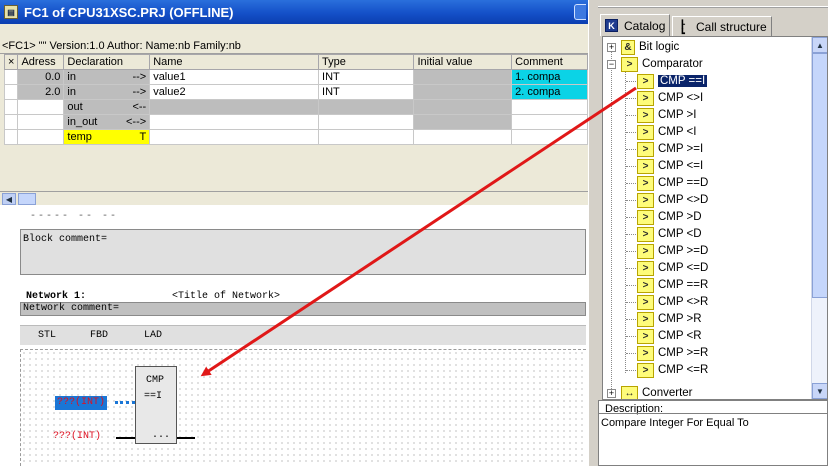  What do you see at coordinates (294, 198) in the screenshot?
I see `horizontal-scrollbar: ◀` at bounding box center [294, 198].